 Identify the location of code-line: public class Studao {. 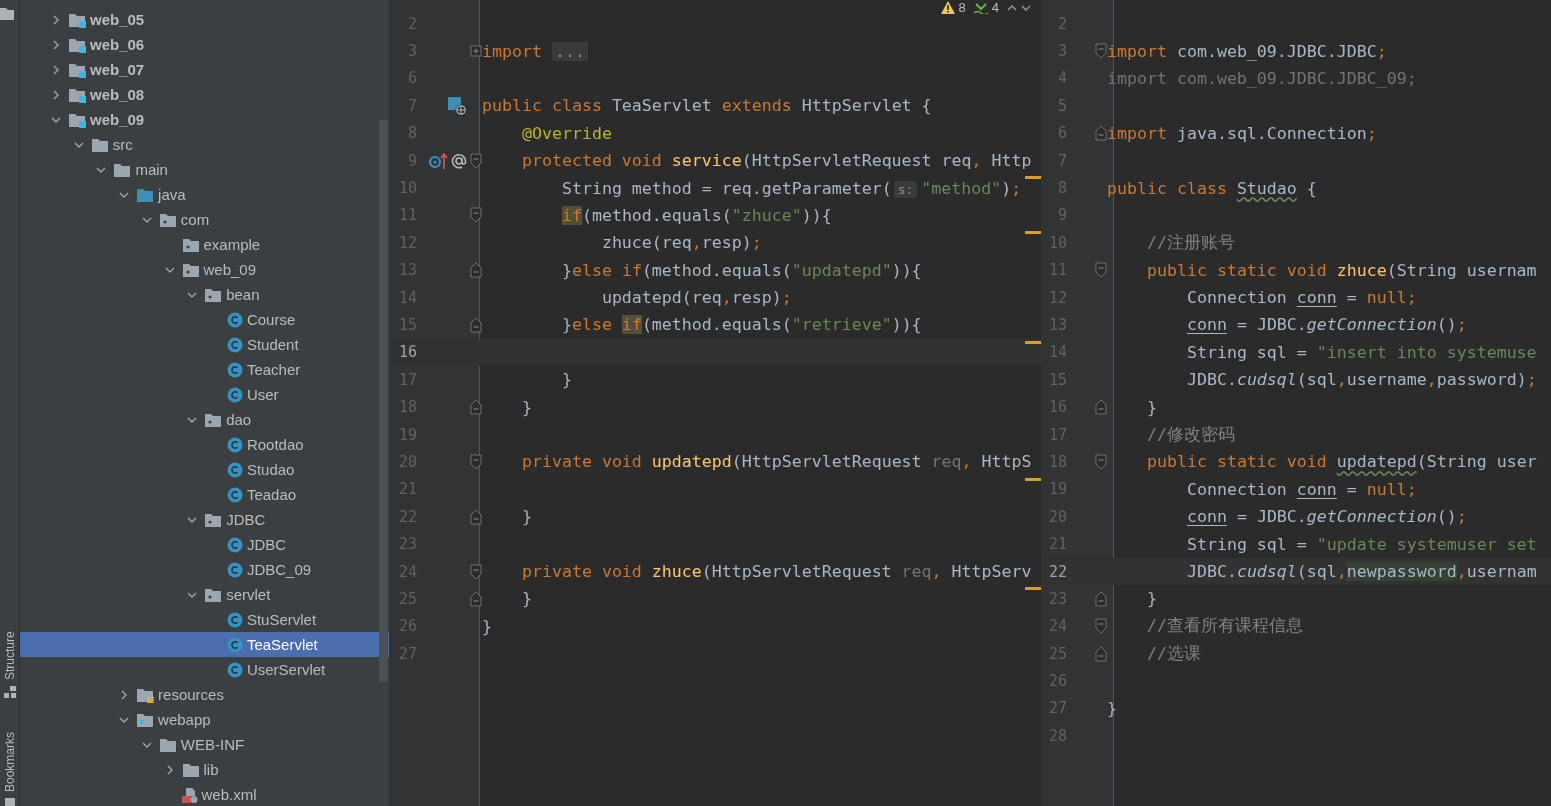
(1212, 188).